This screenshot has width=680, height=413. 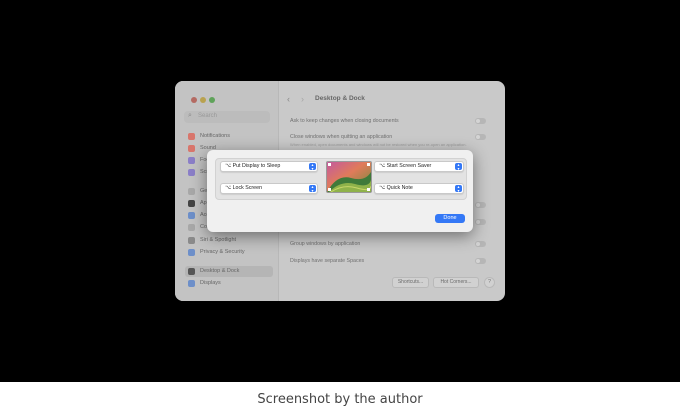 I want to click on bottom-right-corner-select: ⌥ Quick Note ▴ ▾, so click(x=419, y=188).